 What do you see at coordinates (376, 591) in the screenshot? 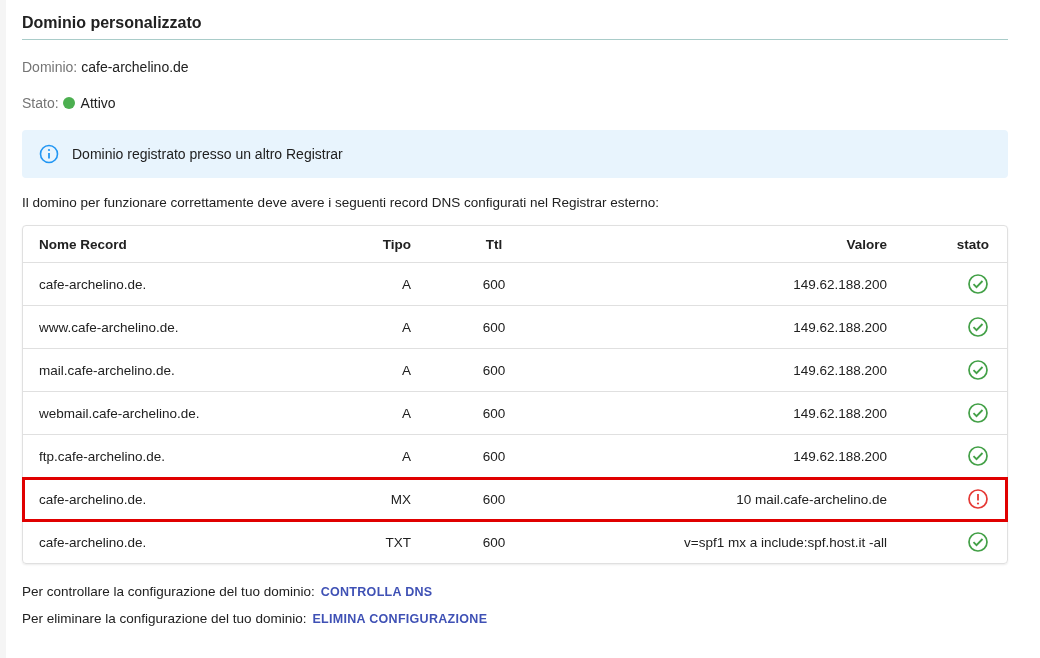
I see `action-link: CONTROLLA DNS` at bounding box center [376, 591].